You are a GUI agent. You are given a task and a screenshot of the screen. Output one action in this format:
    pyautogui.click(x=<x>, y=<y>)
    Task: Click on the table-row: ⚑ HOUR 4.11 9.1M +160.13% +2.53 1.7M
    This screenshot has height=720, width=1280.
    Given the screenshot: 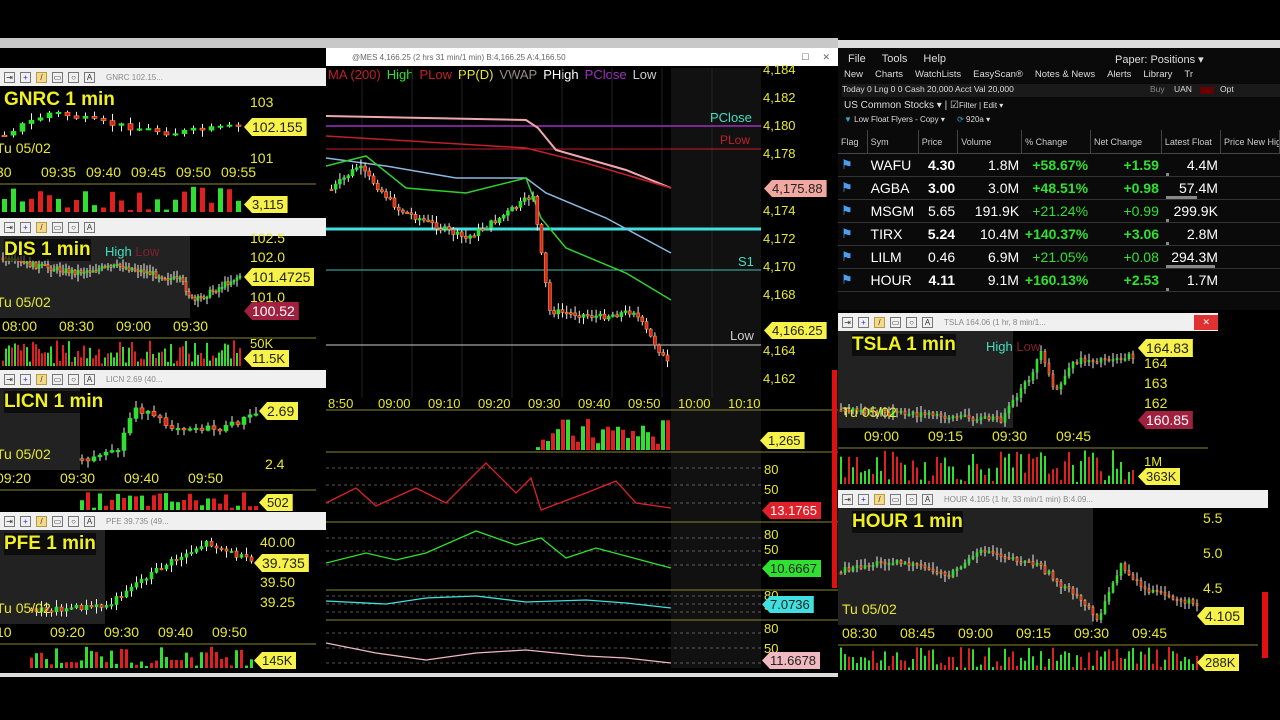 What is the action you would take?
    pyautogui.click(x=1059, y=280)
    